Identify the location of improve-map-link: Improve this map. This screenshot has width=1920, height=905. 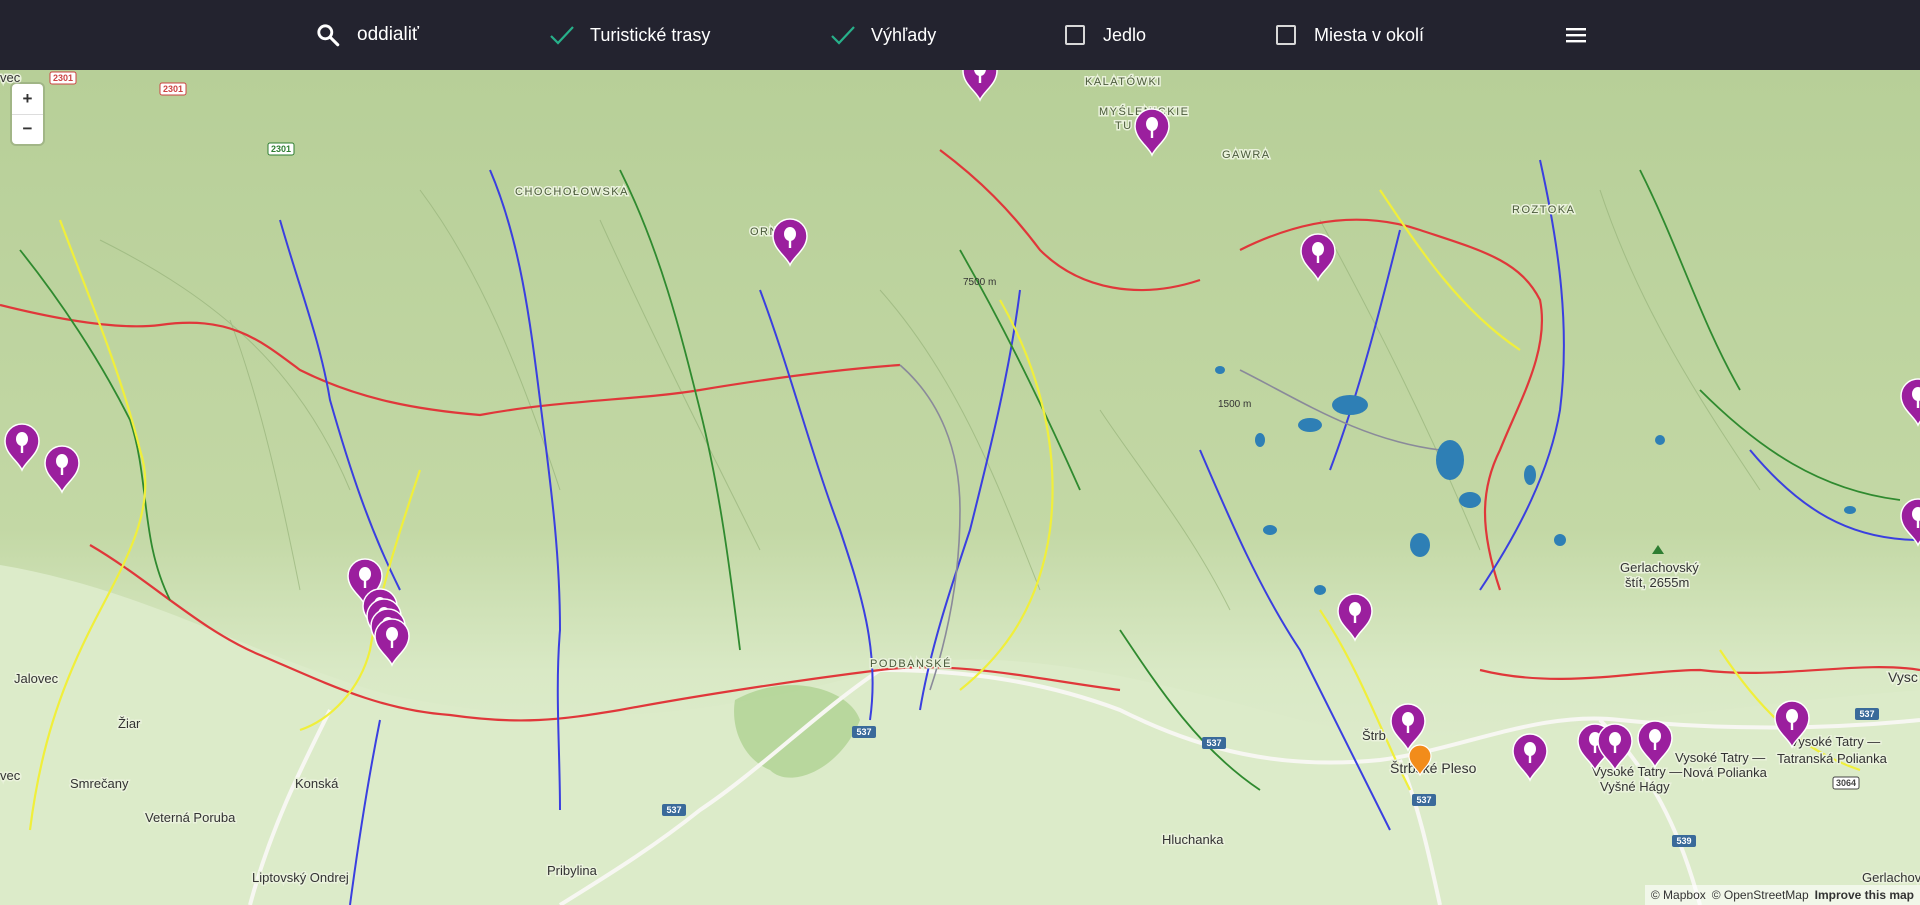
(1864, 895).